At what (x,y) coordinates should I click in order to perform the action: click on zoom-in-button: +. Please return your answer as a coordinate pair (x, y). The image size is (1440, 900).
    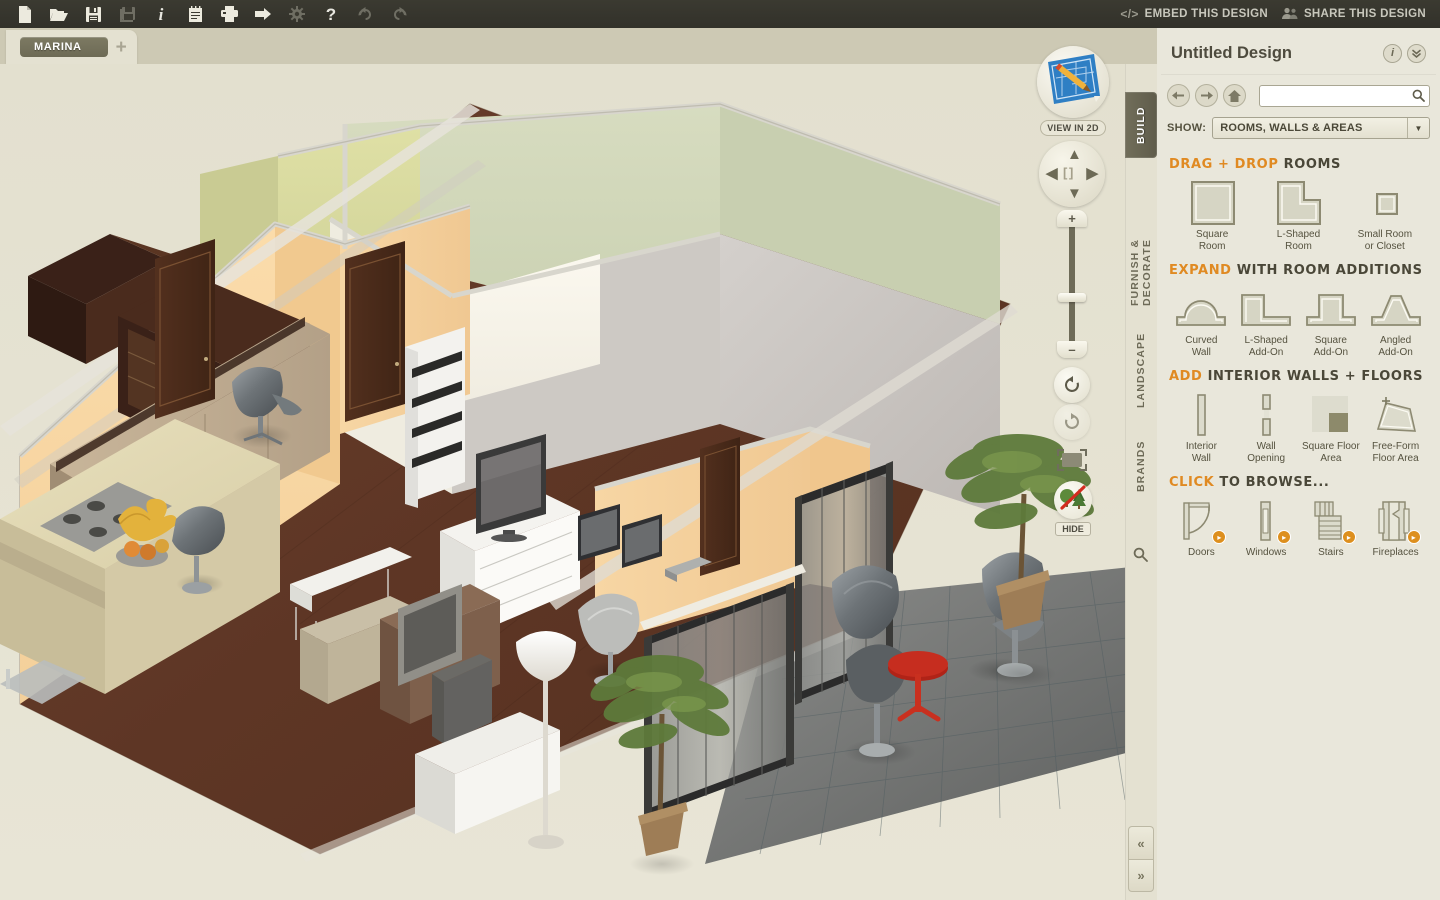
    Looking at the image, I should click on (1072, 218).